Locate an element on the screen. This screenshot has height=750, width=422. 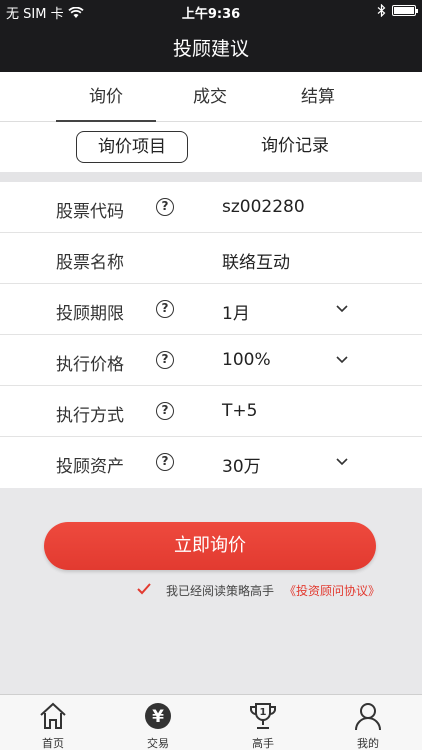
stock-code-value: sz002280 is located at coordinates (263, 207).